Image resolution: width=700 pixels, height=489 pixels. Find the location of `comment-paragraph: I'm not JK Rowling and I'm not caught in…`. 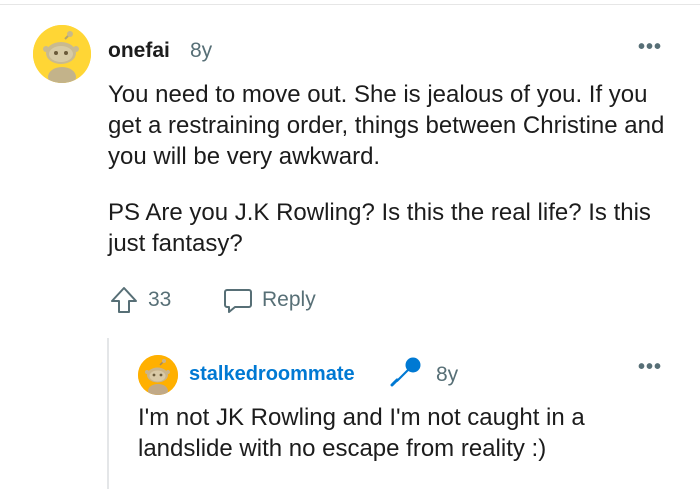

comment-paragraph: I'm not JK Rowling and I'm not caught in… is located at coordinates (361, 433).